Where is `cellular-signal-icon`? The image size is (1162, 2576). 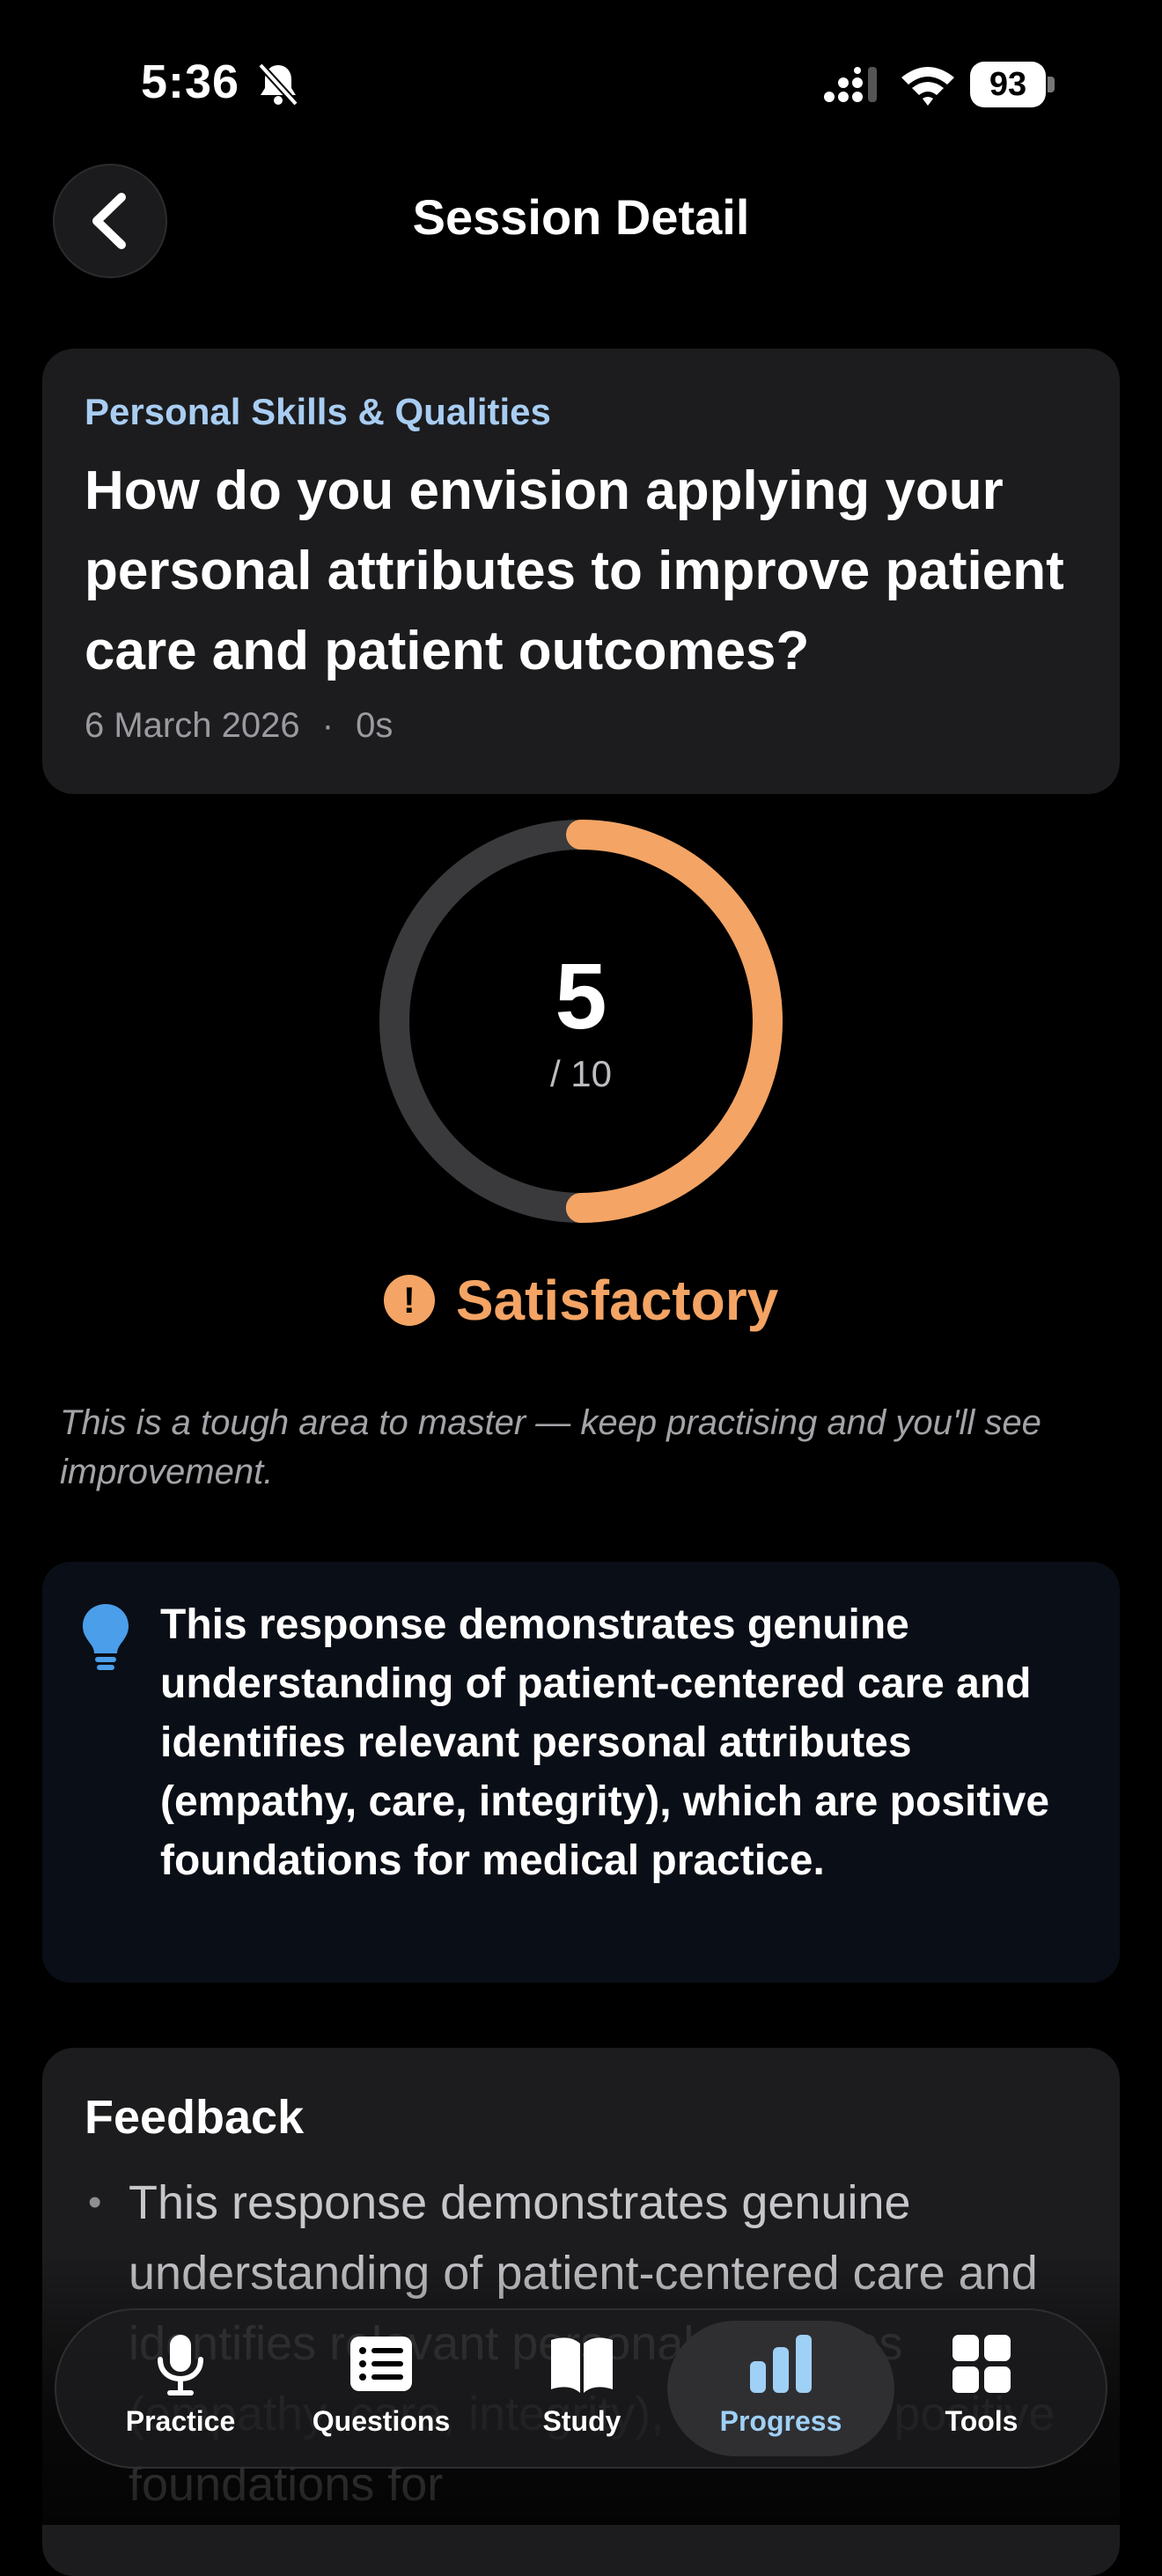
cellular-signal-icon is located at coordinates (850, 84).